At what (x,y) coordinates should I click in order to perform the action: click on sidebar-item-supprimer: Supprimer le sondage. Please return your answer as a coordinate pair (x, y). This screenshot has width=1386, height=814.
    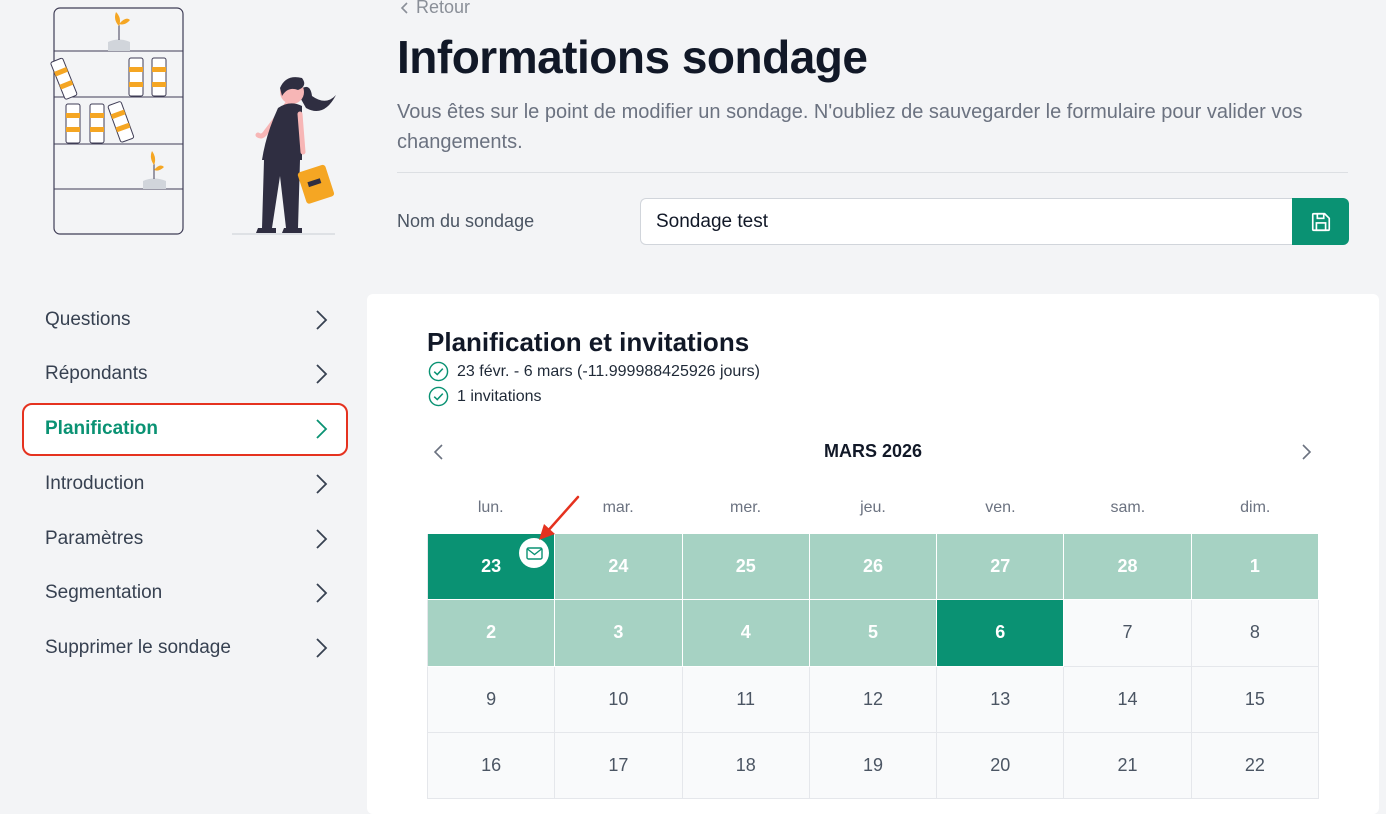
    Looking at the image, I should click on (185, 648).